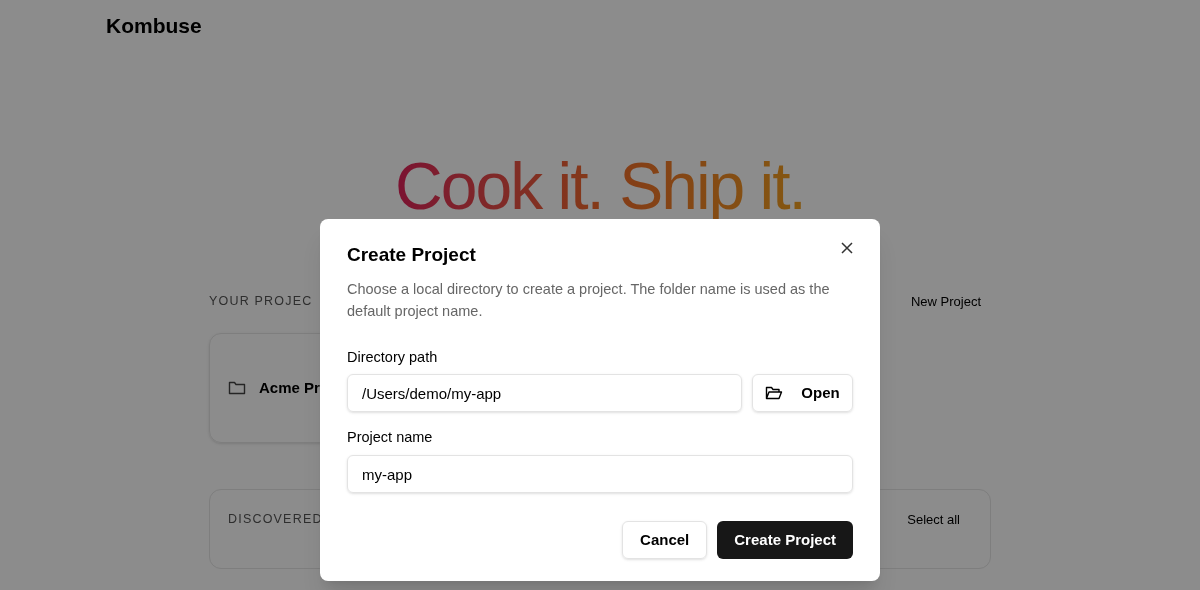 This screenshot has height=590, width=1200. What do you see at coordinates (589, 300) in the screenshot?
I see `dialog-description: Choose a local directory to create a project. The folder name is used as the default project name.` at bounding box center [589, 300].